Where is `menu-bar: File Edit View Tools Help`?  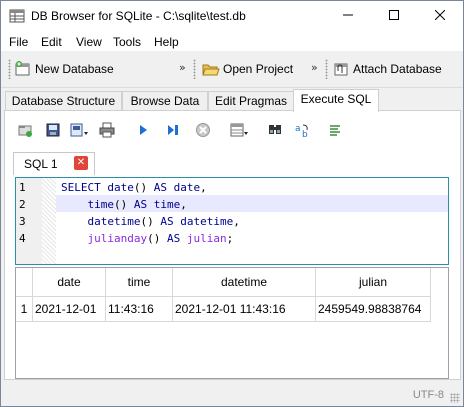
menu-bar: File Edit View Tools Help is located at coordinates (232, 41).